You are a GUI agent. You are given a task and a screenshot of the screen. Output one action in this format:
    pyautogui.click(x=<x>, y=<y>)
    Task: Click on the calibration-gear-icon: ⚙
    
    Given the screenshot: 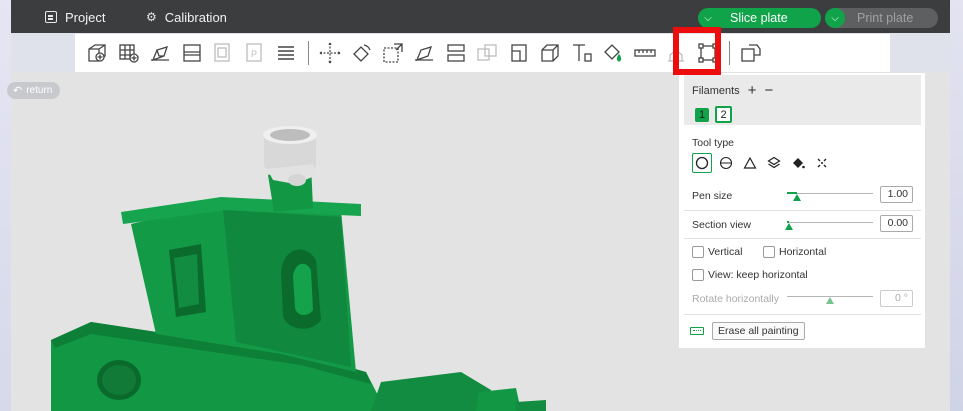 What is the action you would take?
    pyautogui.click(x=151, y=17)
    